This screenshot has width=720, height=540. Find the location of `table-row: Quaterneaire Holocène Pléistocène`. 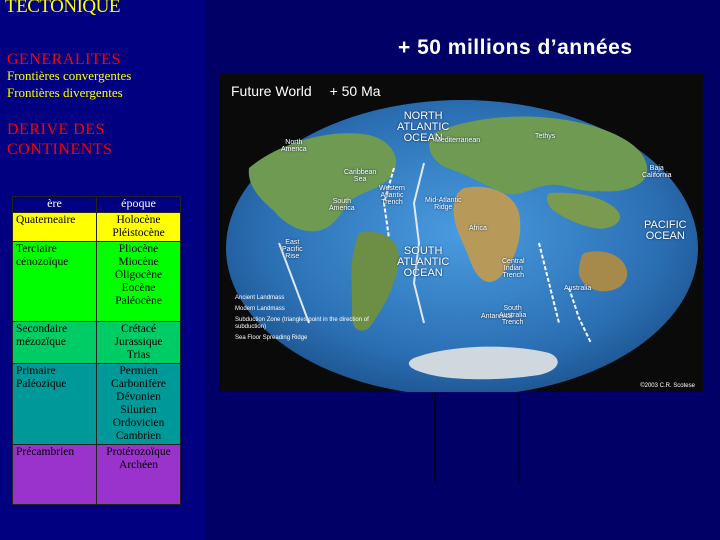

table-row: Quaterneaire Holocène Pléistocène is located at coordinates (96, 227).